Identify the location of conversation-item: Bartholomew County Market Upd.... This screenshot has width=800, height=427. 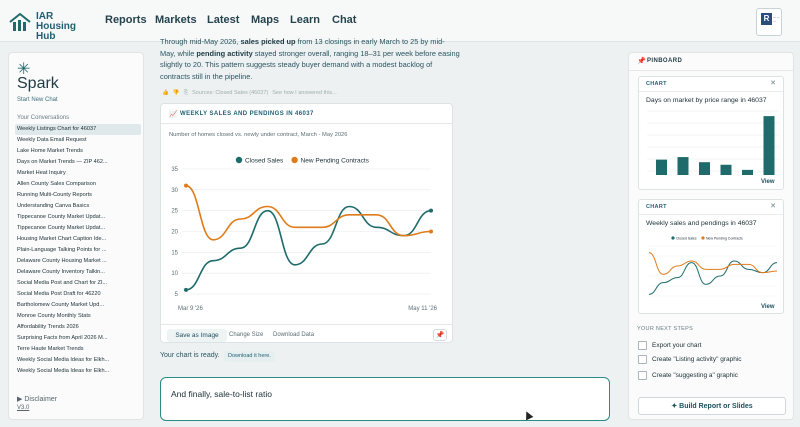
(78, 305).